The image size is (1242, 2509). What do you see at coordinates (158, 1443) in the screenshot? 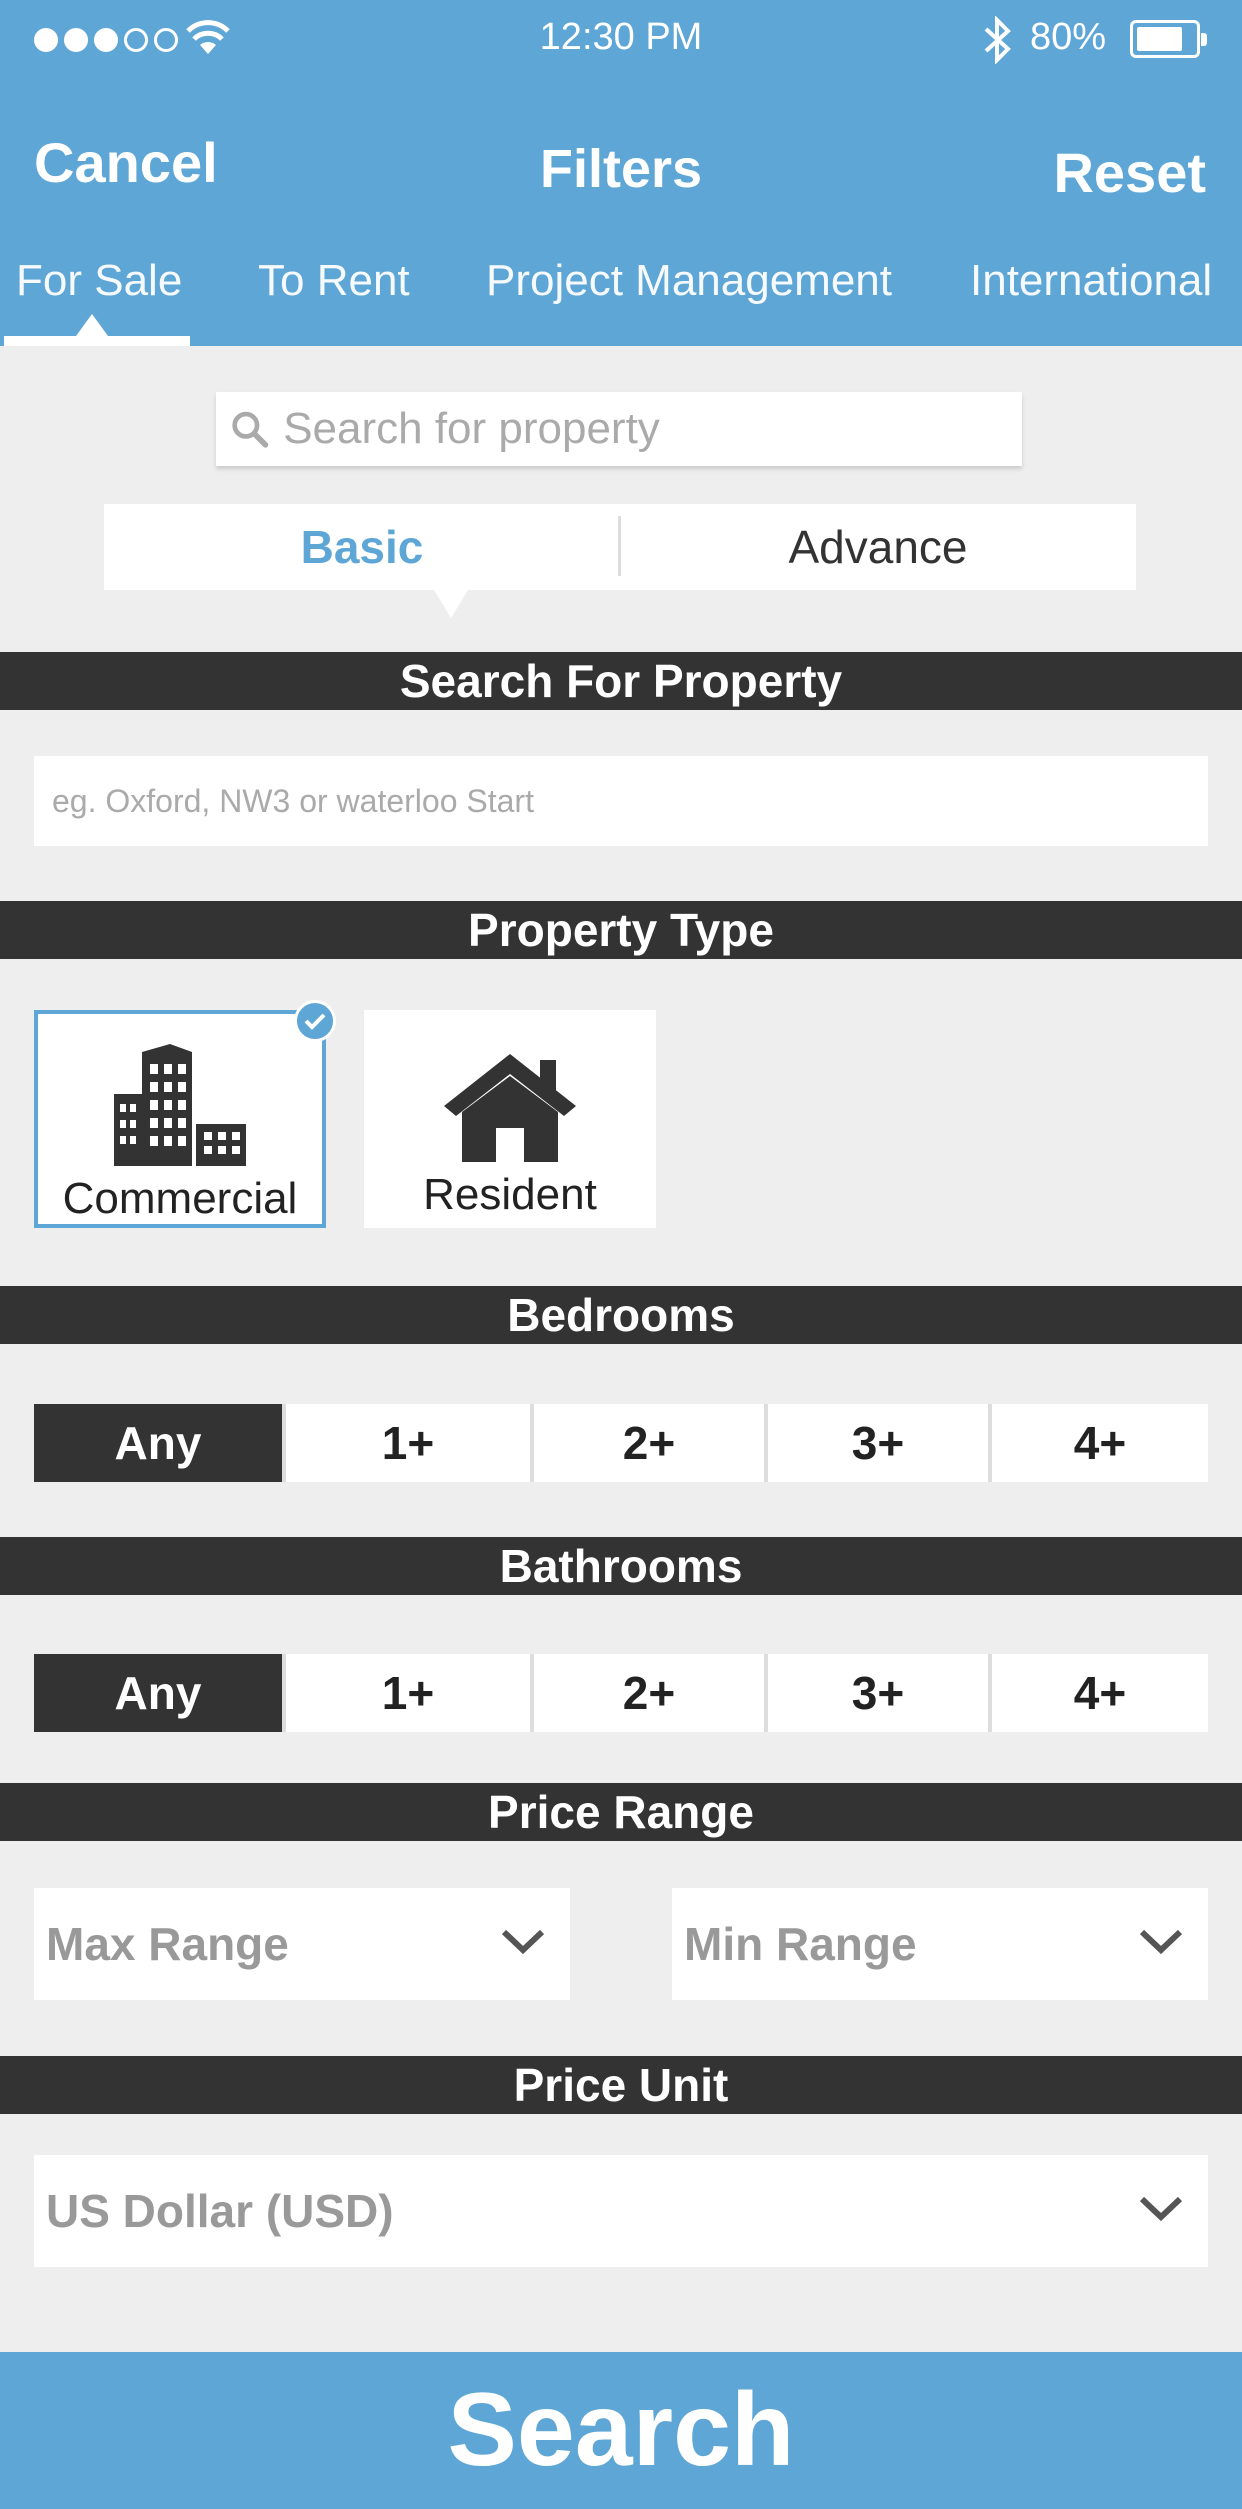
I see `bedrooms-option-any: Any` at bounding box center [158, 1443].